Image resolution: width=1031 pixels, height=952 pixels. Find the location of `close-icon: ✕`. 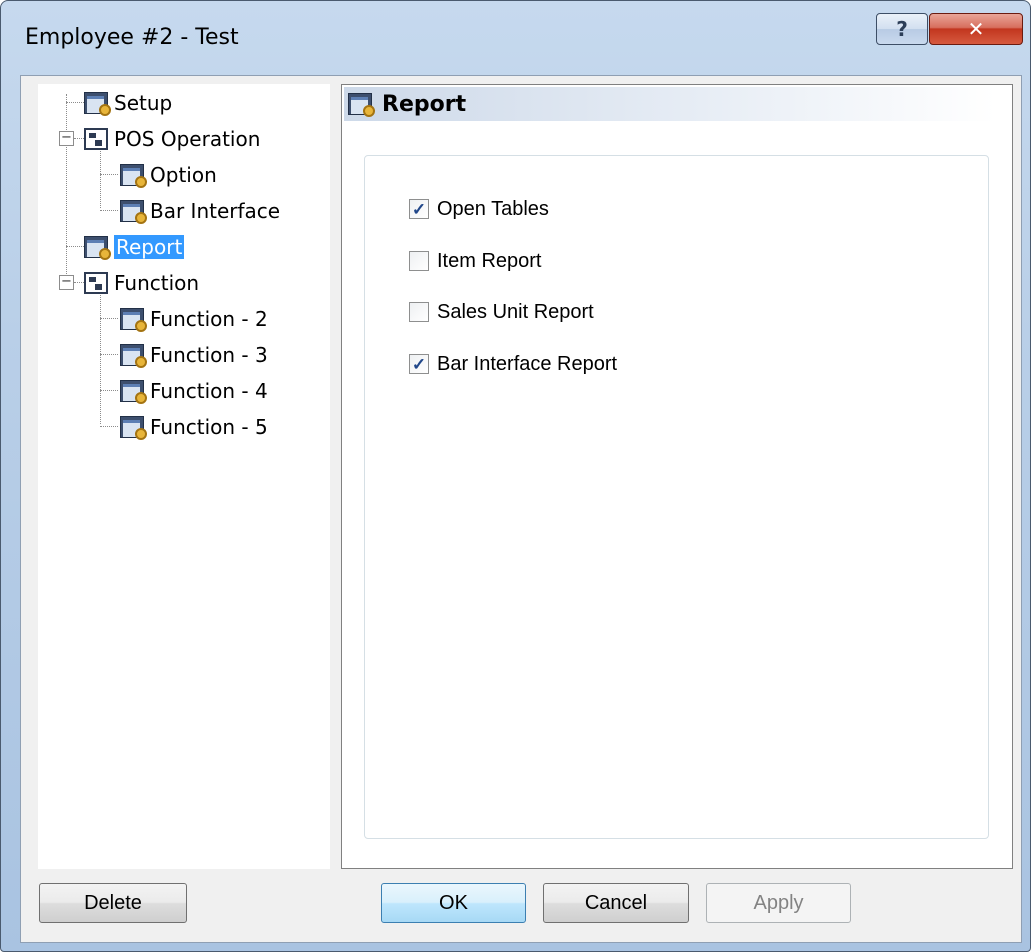

close-icon: ✕ is located at coordinates (976, 29).